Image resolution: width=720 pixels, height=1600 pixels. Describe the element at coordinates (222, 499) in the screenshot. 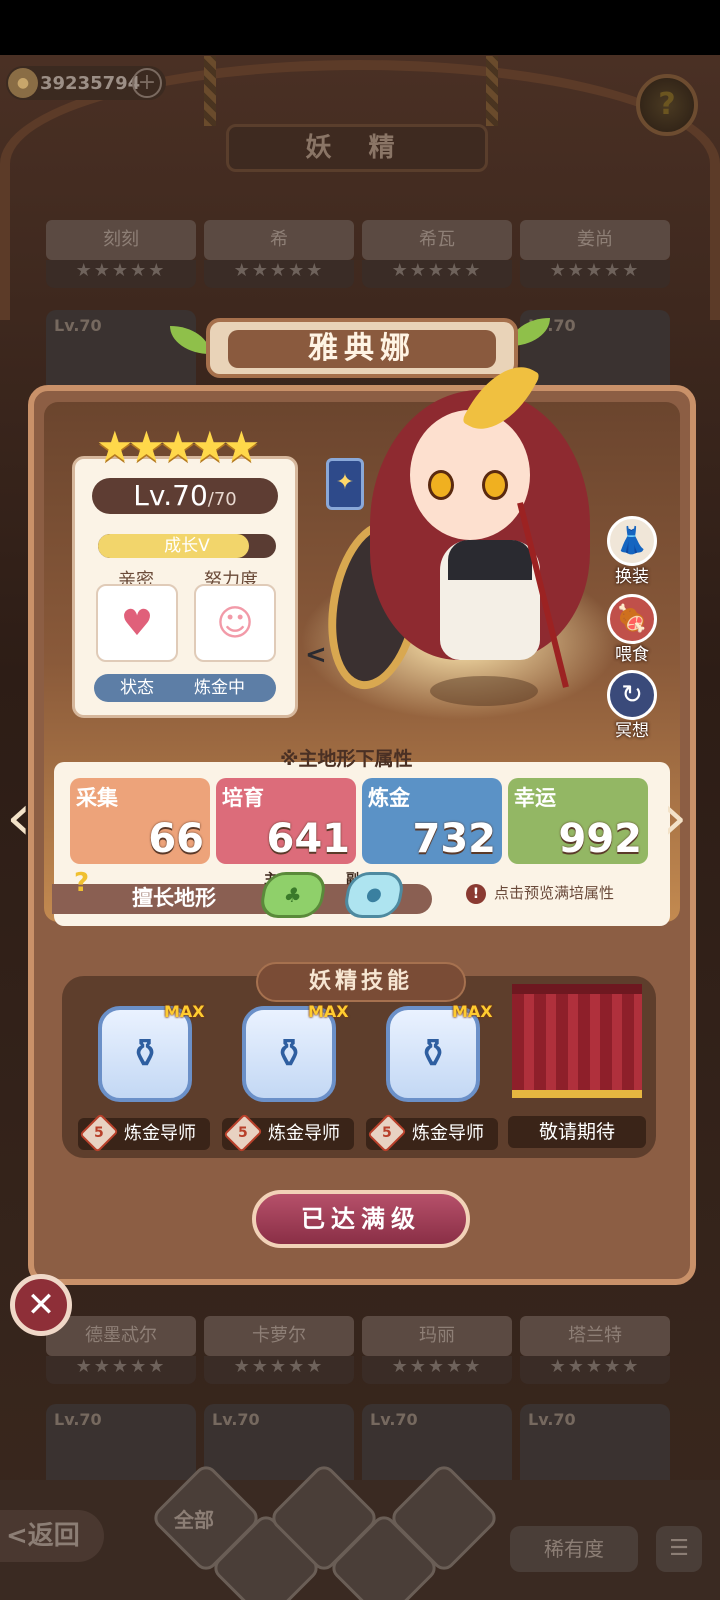

I see `level-max: /70` at that location.